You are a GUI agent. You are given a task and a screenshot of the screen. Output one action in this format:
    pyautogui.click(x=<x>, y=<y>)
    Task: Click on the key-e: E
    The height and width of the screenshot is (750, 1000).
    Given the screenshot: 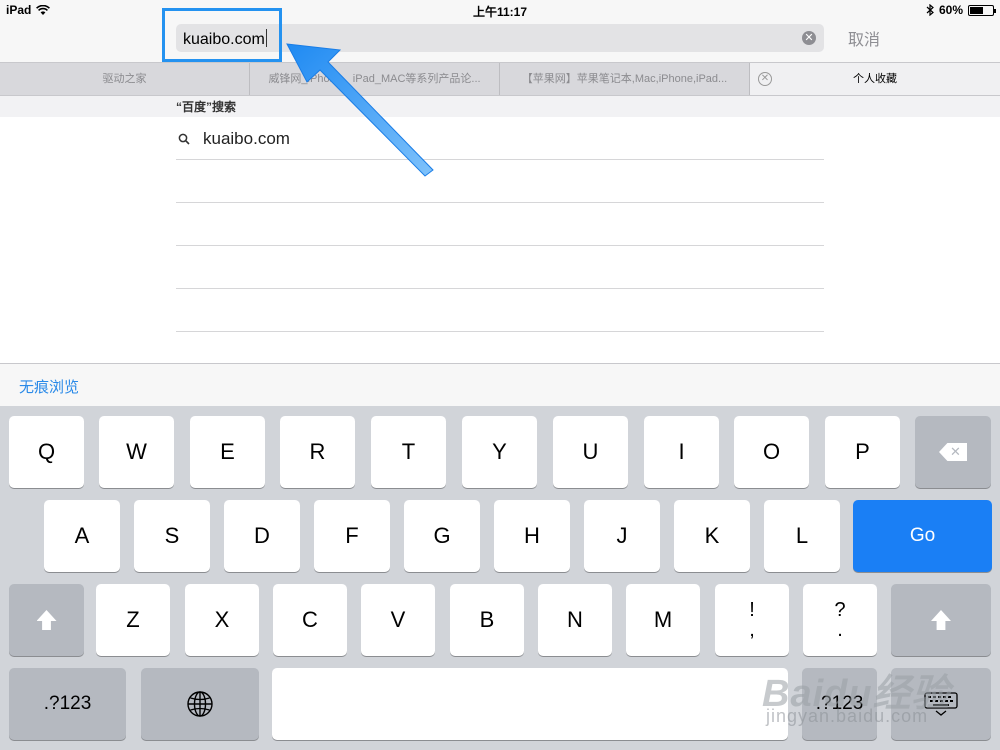 What is the action you would take?
    pyautogui.click(x=227, y=452)
    